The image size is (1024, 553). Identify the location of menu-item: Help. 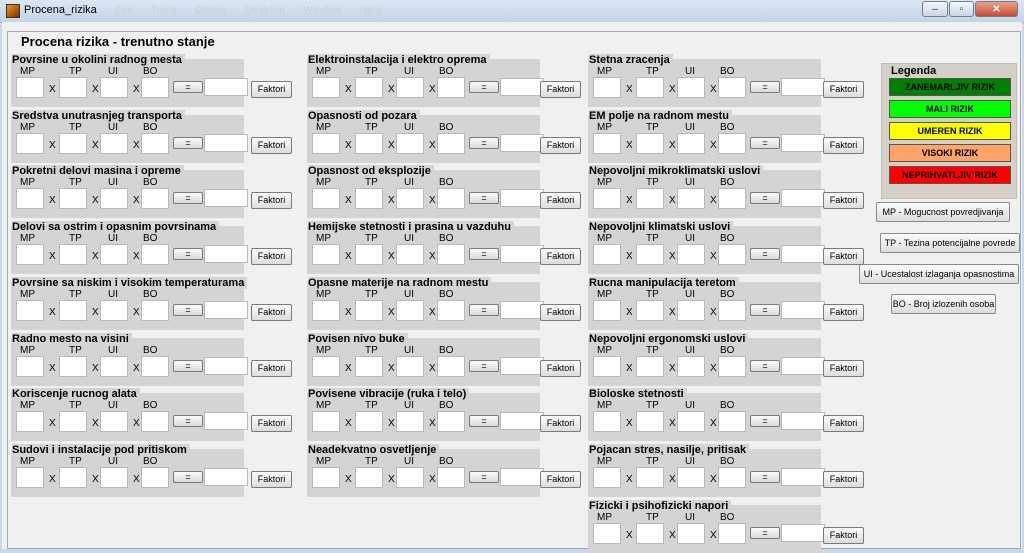
(371, 10).